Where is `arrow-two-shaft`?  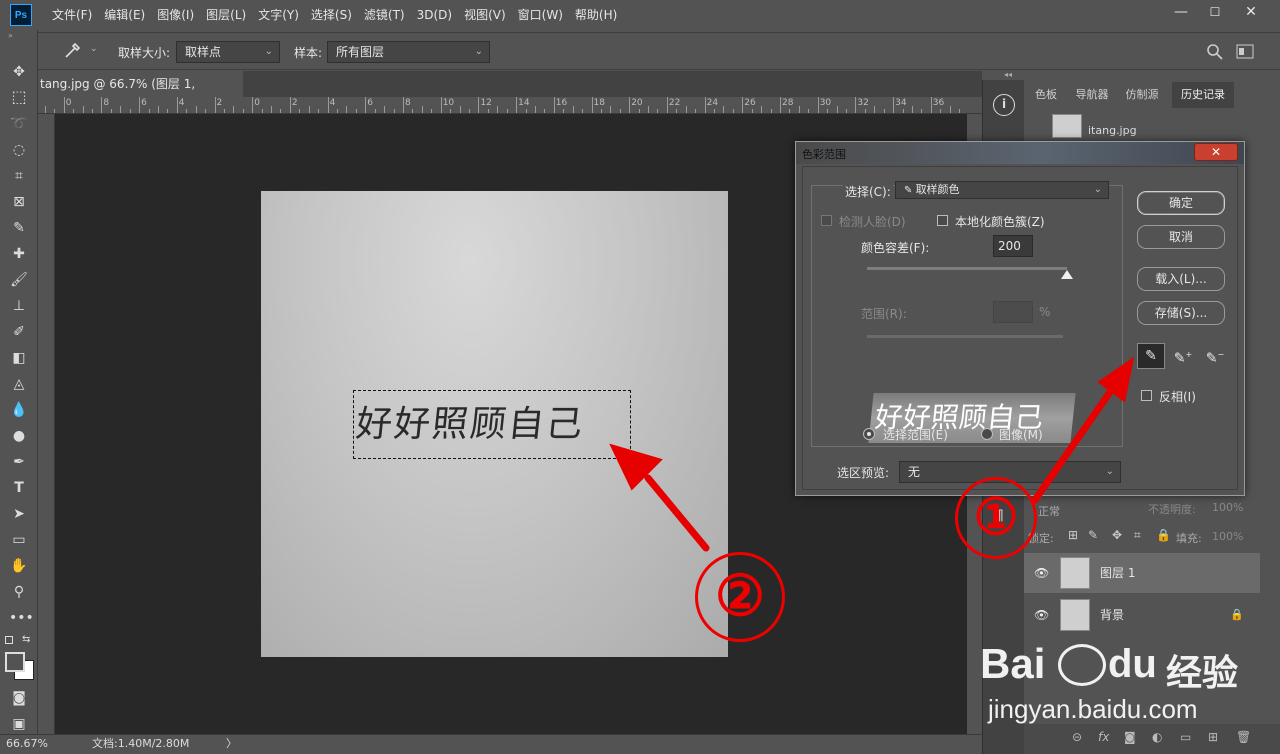
arrow-two-shaft is located at coordinates (677, 513).